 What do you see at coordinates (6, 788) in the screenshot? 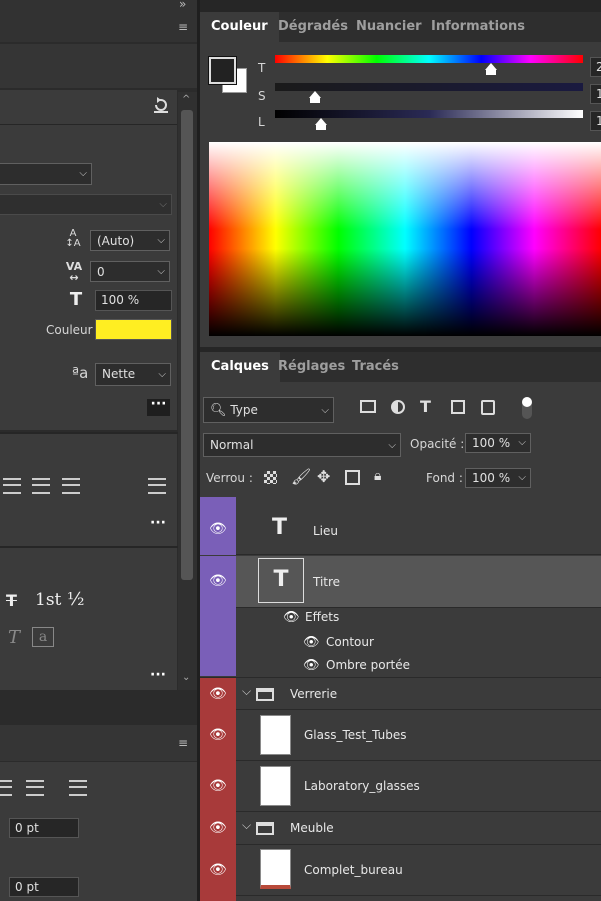
I see `align-left-icon` at bounding box center [6, 788].